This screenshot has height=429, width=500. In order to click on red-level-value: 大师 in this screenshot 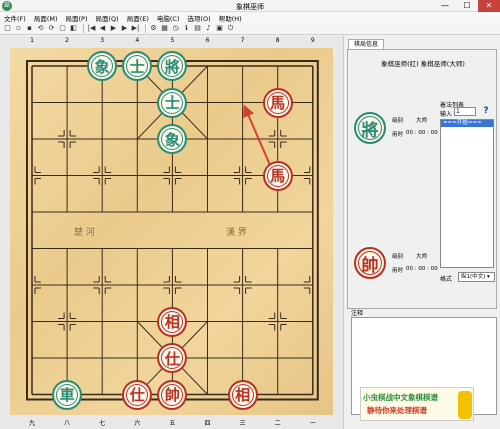, I will do `click(422, 257)`.